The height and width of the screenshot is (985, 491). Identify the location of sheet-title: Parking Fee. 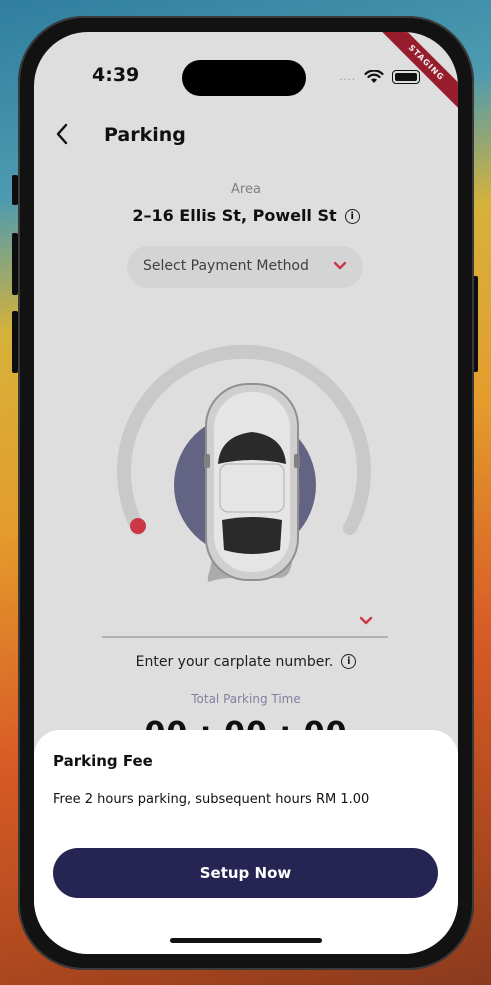
(103, 761).